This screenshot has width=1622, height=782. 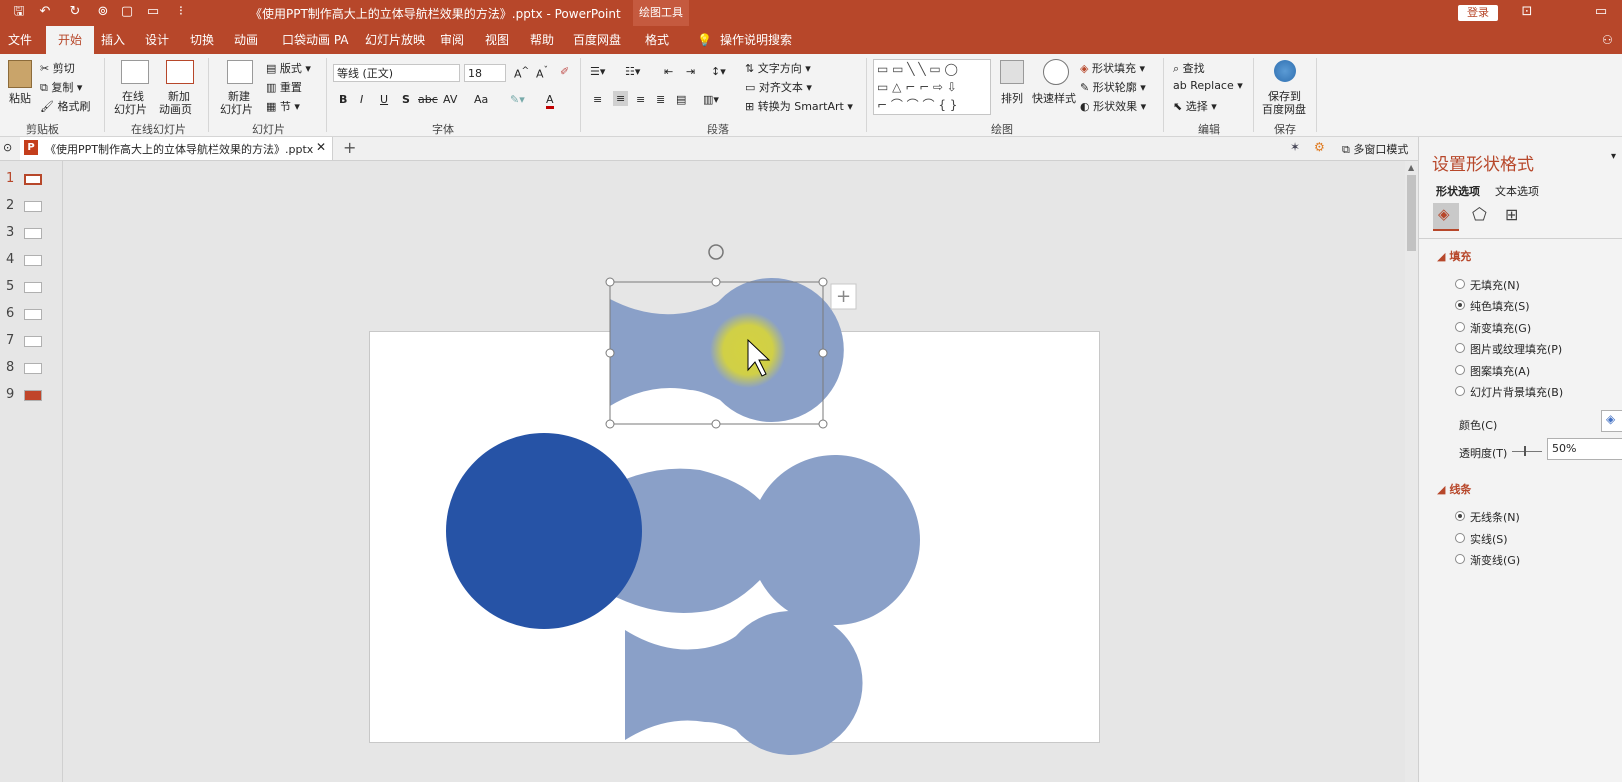 I want to click on tab-shape-options: 形状选项, so click(x=1458, y=191).